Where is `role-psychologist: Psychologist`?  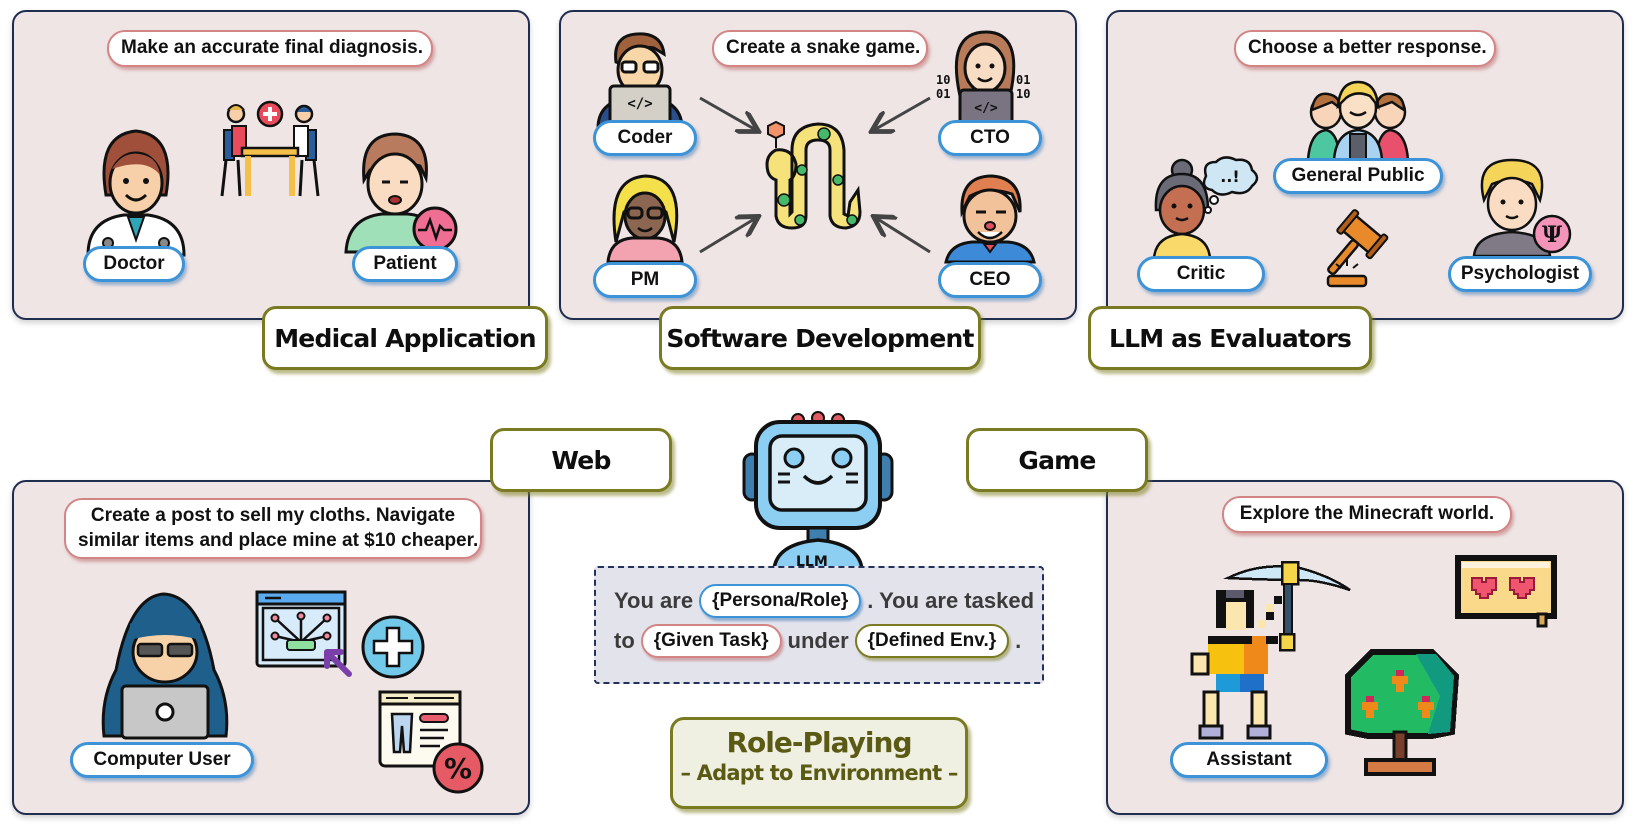
role-psychologist: Psychologist is located at coordinates (1520, 274).